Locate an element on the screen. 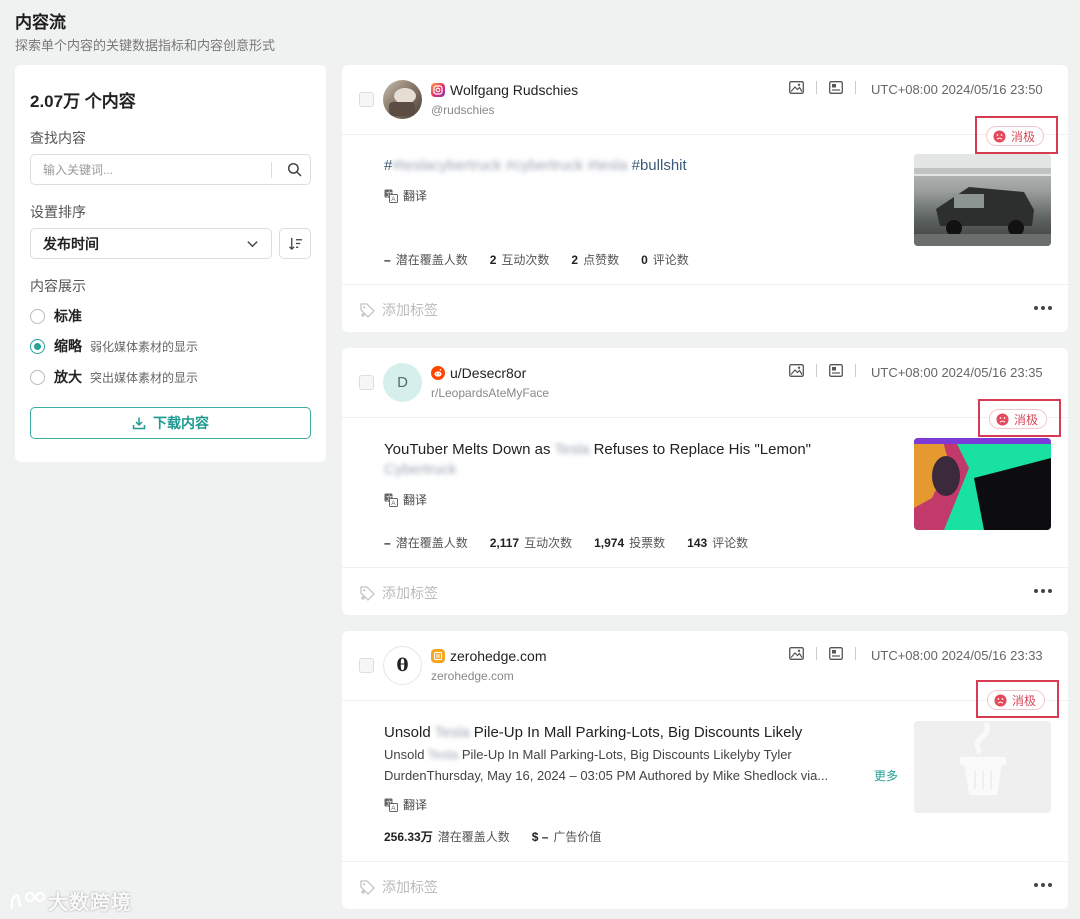 This screenshot has width=1080, height=919. watermark-text: 大数跨境 is located at coordinates (90, 903).